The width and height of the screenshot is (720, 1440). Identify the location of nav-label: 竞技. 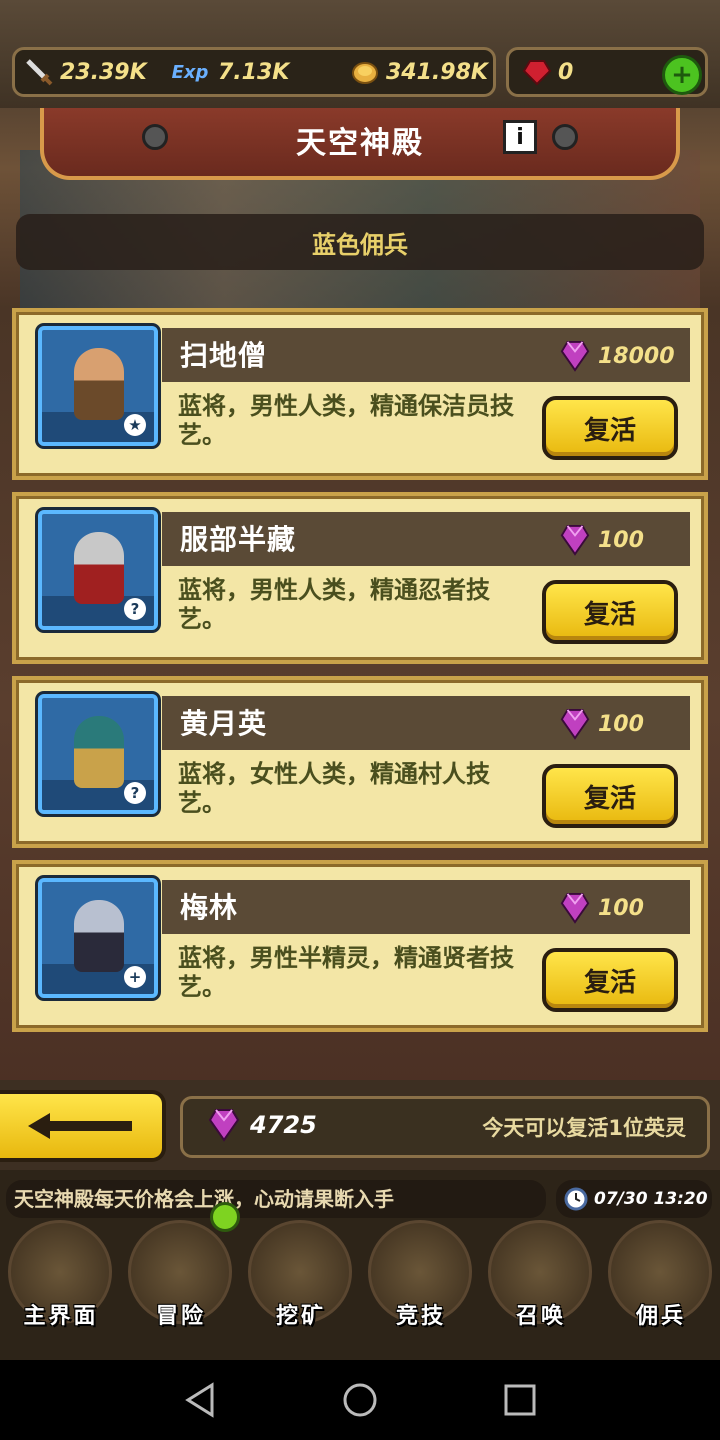
(420, 1316).